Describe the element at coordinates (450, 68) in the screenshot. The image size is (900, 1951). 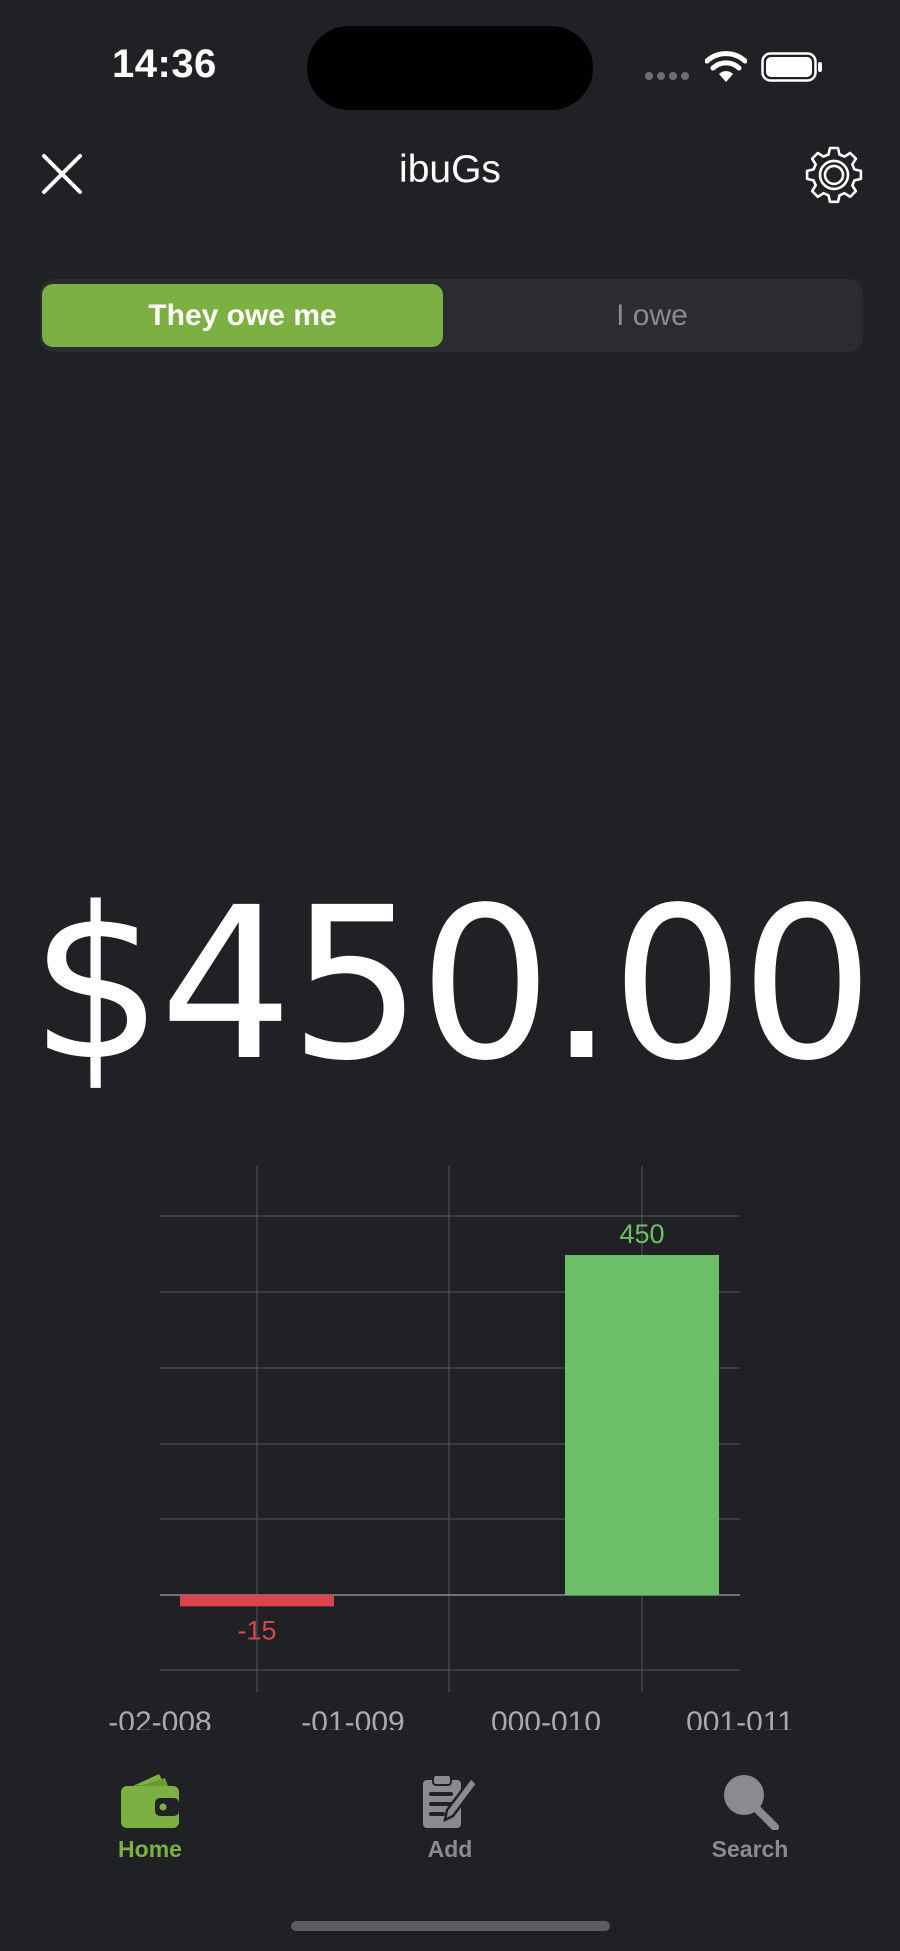
I see `dynamic-island` at that location.